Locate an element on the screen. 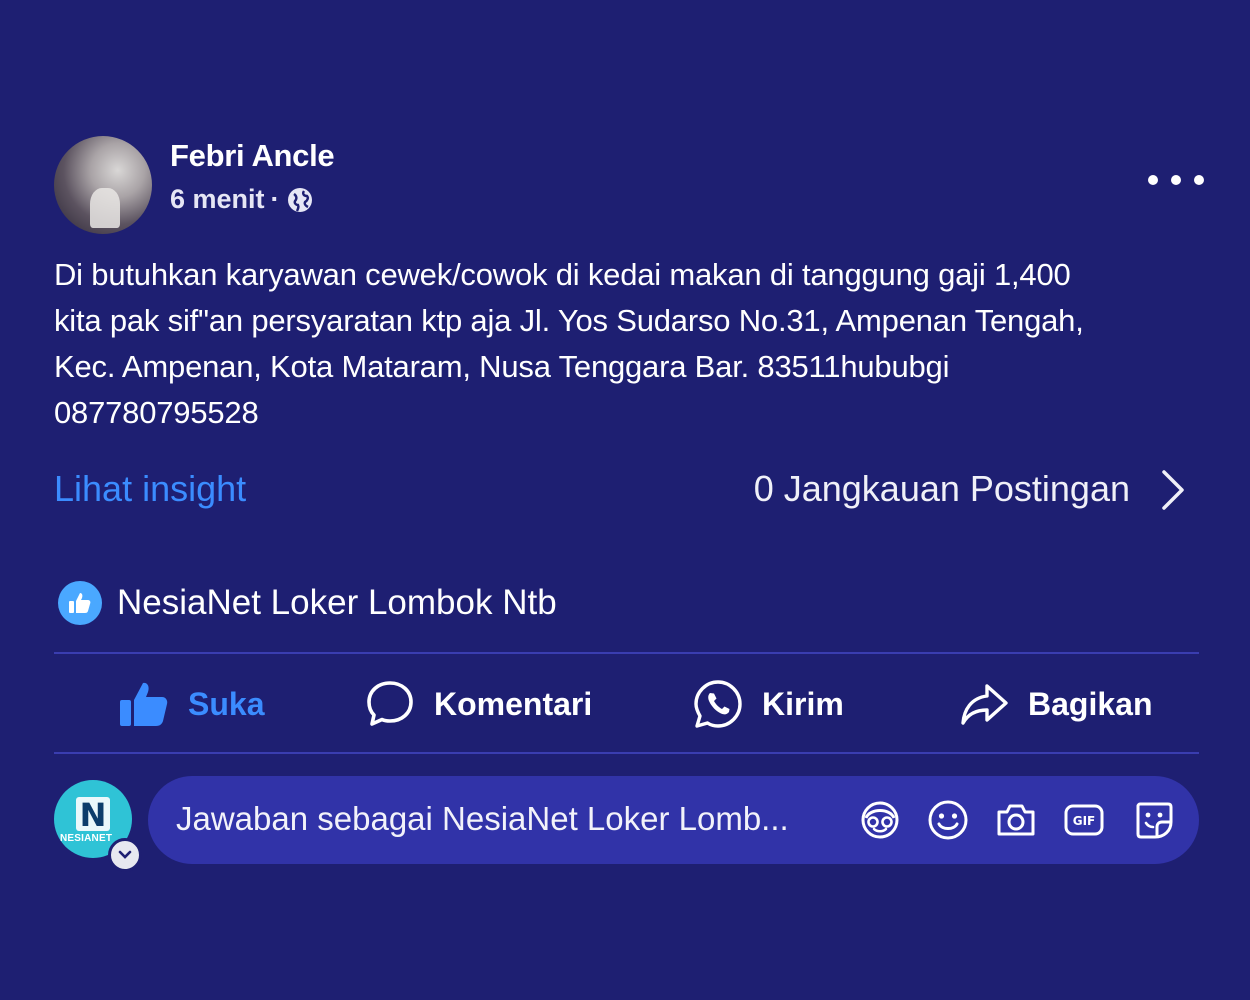 The height and width of the screenshot is (1000, 1250). more-options-icon is located at coordinates (1176, 180).